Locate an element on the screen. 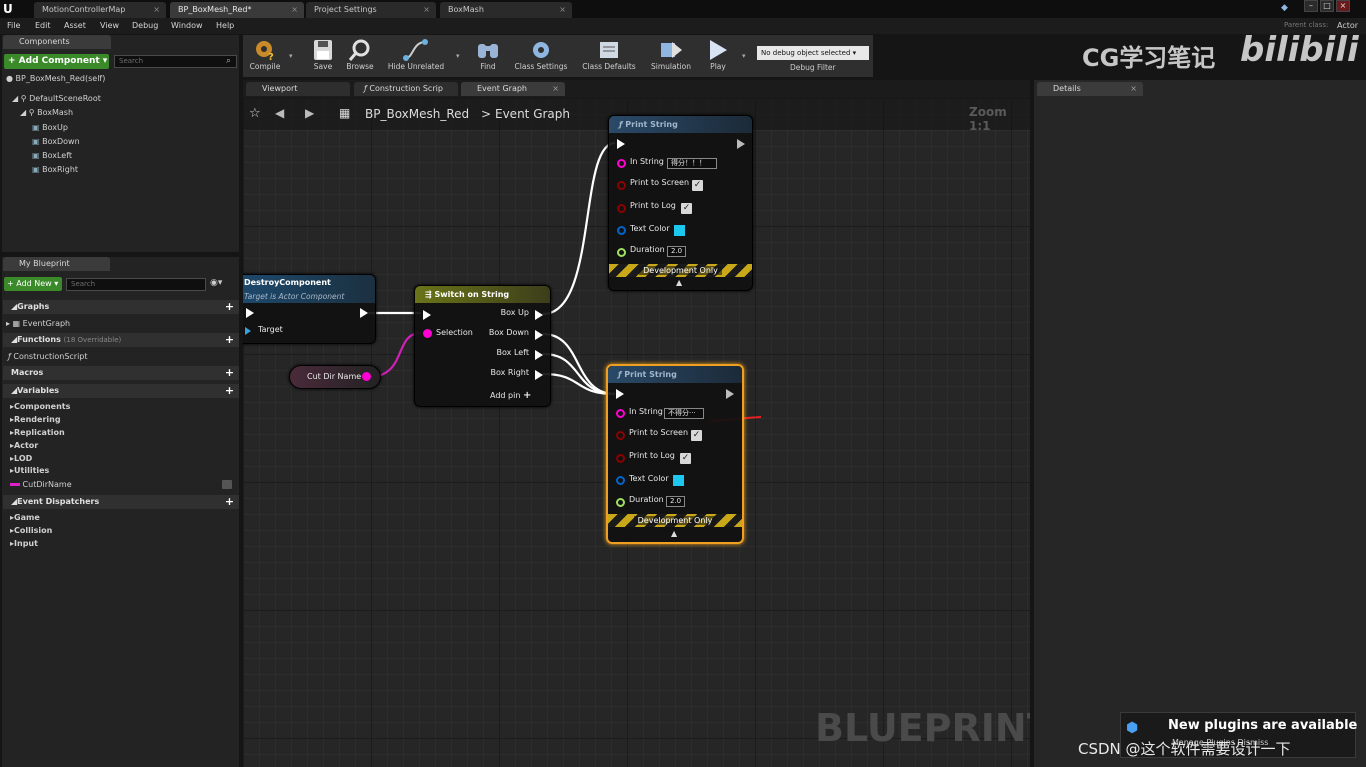  menu-asset: Asset is located at coordinates (75, 26).